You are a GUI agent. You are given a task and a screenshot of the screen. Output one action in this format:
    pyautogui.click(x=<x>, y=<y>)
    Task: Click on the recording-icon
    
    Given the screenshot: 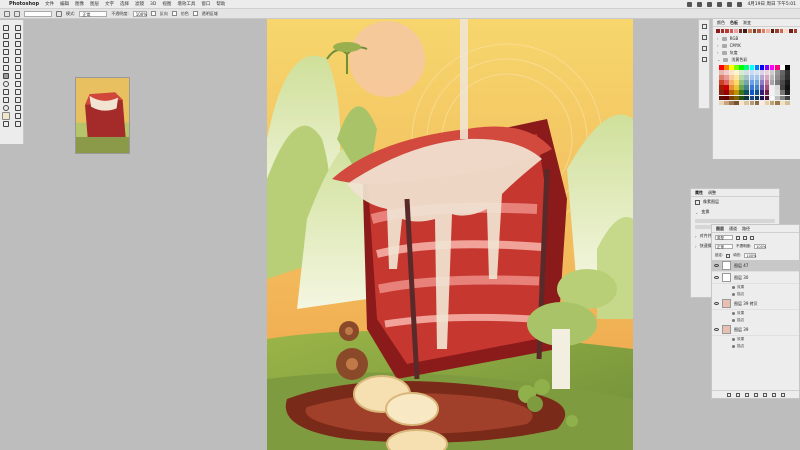 What is the action you would take?
    pyautogui.click(x=690, y=4)
    